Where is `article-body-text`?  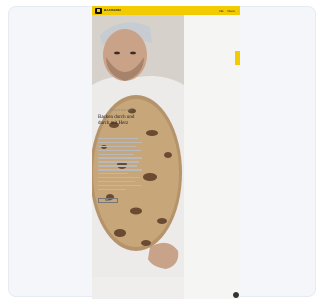 article-body-text is located at coordinates (120, 165).